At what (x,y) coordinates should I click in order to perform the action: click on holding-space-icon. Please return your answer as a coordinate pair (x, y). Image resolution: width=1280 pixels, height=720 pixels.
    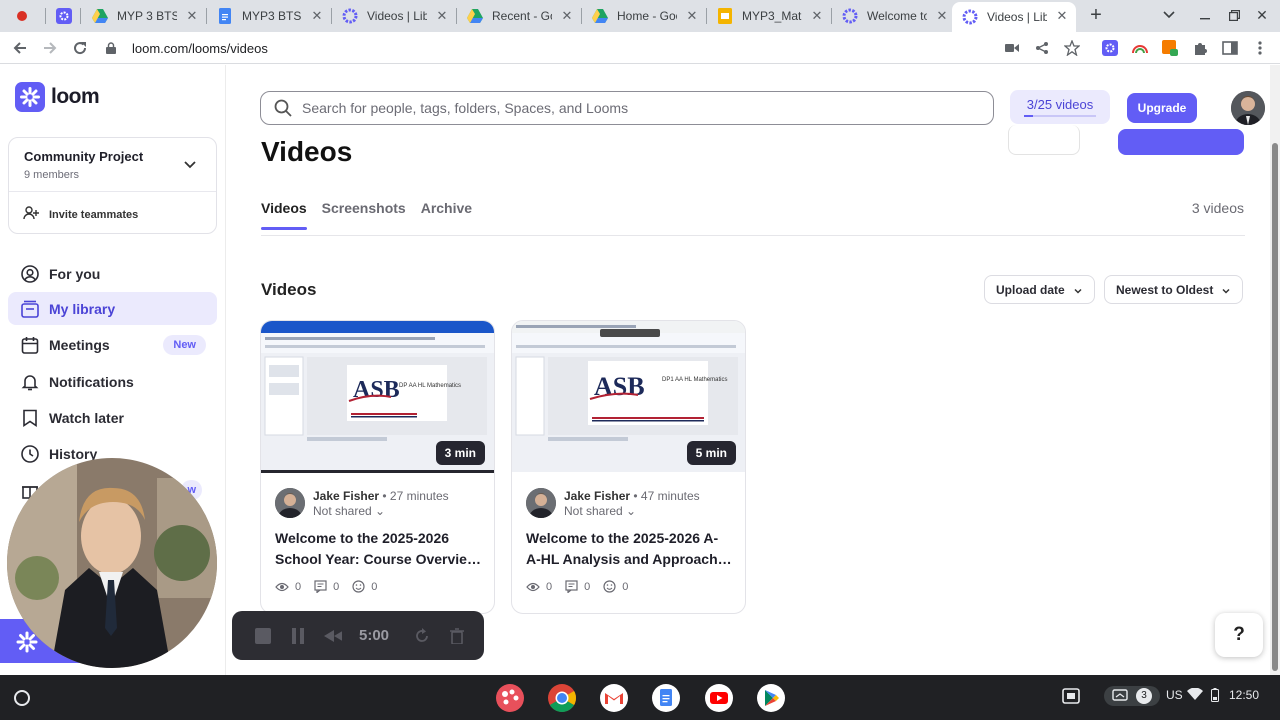
    Looking at the image, I should click on (1071, 696).